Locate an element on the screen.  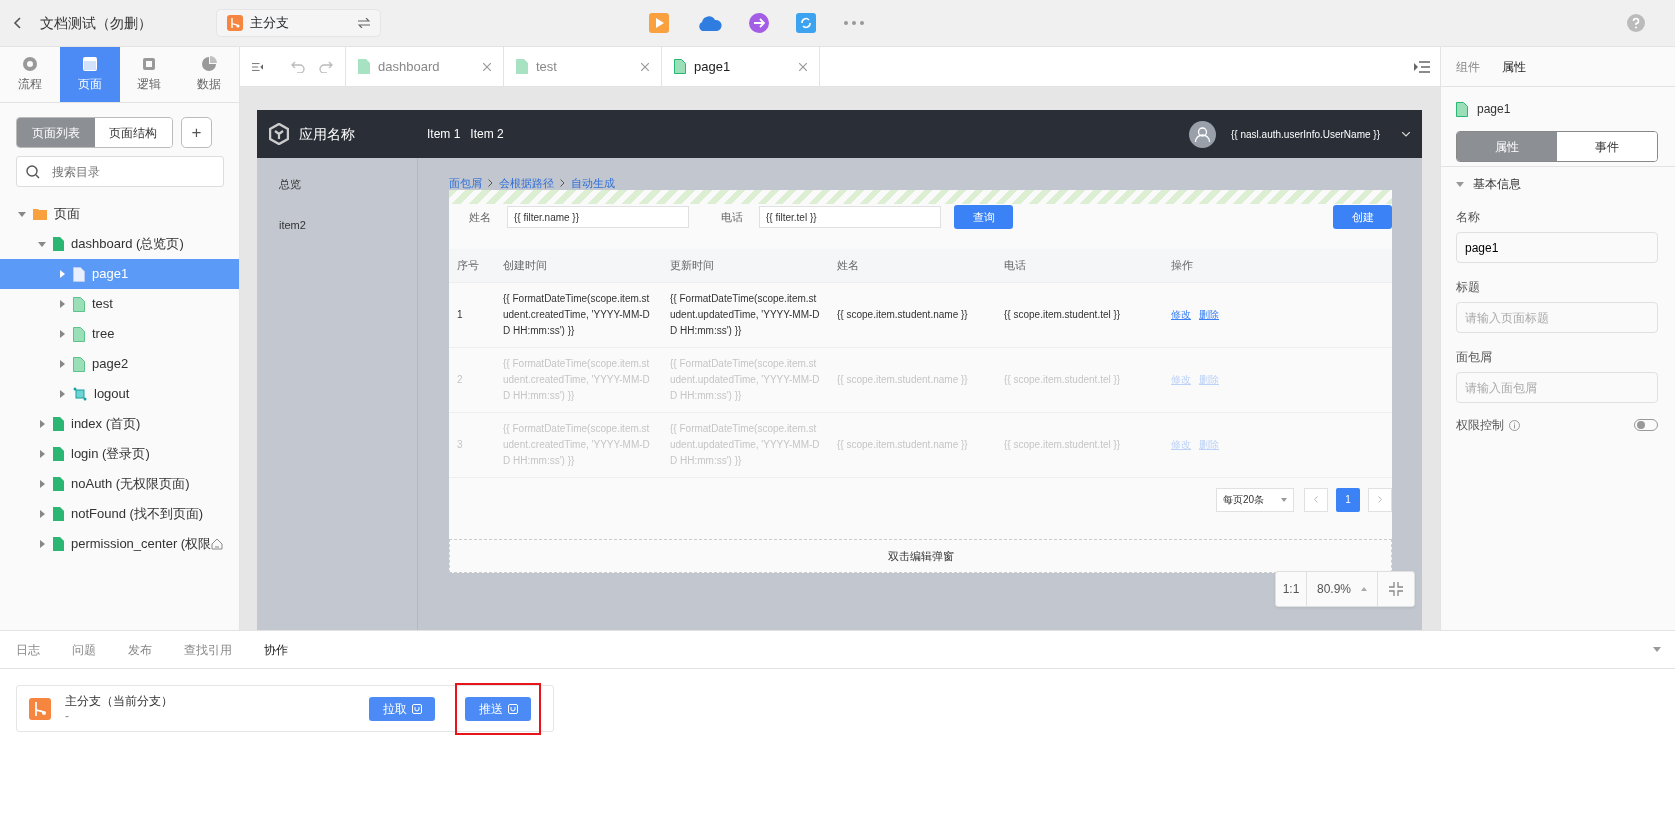
filter-input: {{ filter.tel }} is located at coordinates (850, 217).